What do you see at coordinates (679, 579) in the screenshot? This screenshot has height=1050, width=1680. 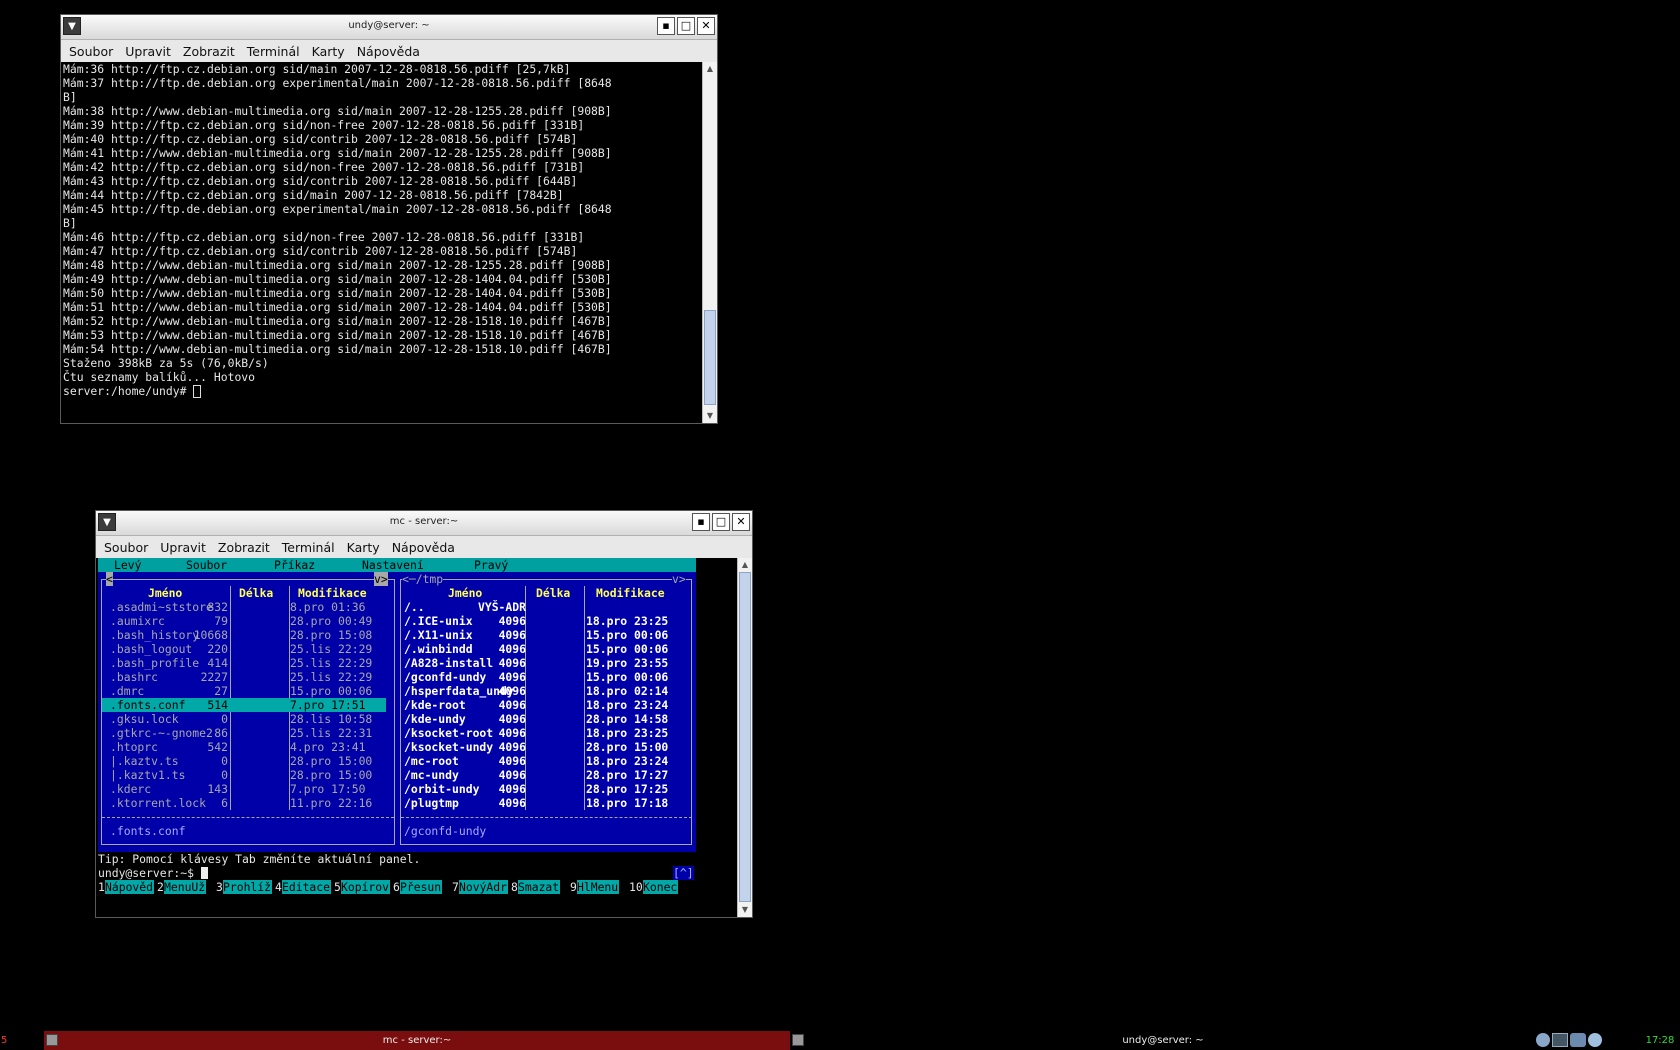 I see `right-panel-nav-right: v>` at bounding box center [679, 579].